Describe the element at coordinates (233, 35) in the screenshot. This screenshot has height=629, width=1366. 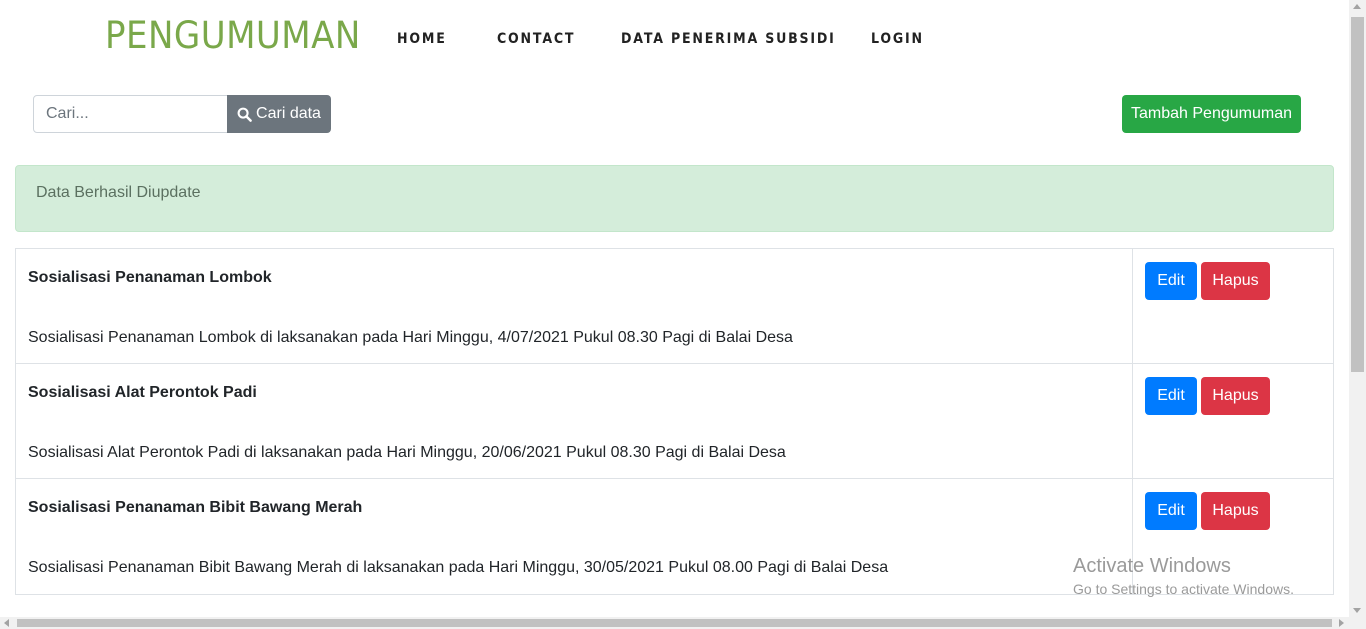
I see `brand-title: PENGUMUMAN` at that location.